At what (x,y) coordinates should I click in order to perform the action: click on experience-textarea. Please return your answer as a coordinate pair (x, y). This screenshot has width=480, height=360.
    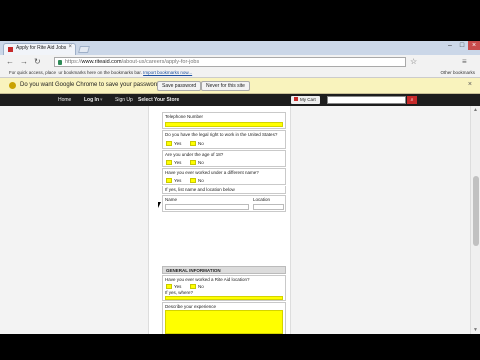
    Looking at the image, I should click on (224, 322).